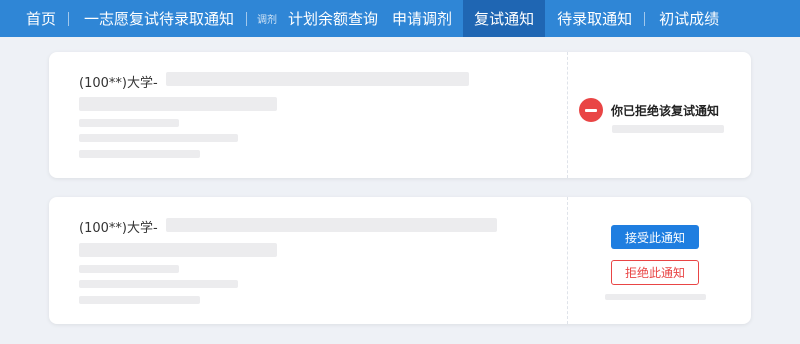 Image resolution: width=800 pixels, height=344 pixels. What do you see at coordinates (682, 18) in the screenshot?
I see `nav-item-initial-score: 初试成绩` at bounding box center [682, 18].